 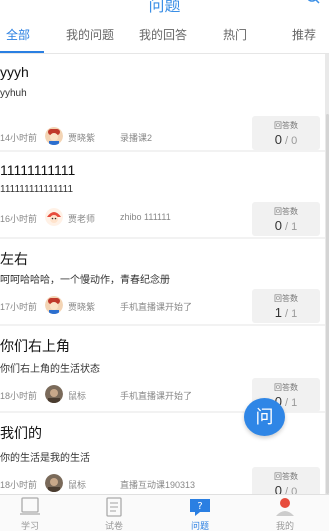 I want to click on book-icon, so click(x=30, y=506).